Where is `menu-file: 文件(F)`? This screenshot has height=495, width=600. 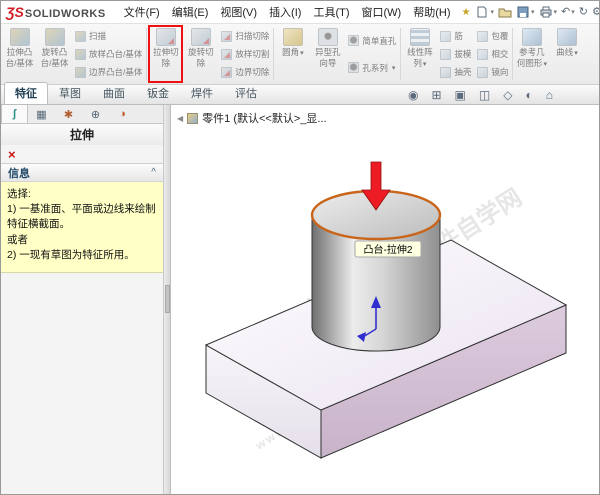 menu-file: 文件(F) is located at coordinates (142, 12).